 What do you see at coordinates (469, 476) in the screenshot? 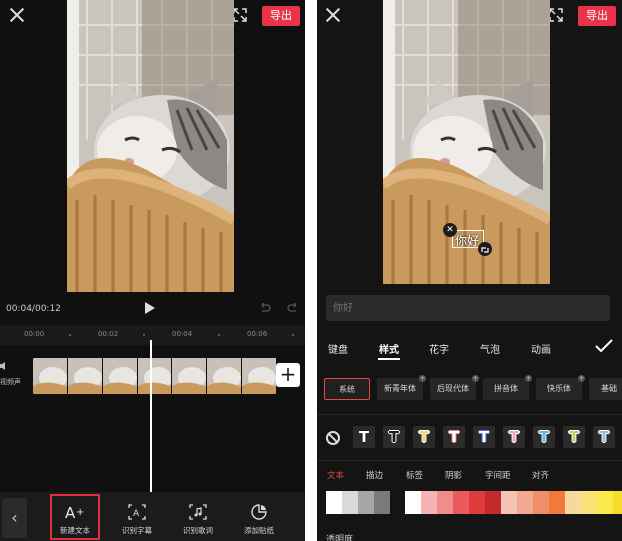
I see `text-property-tabs: 文本 描边 标签 阴影 字间距 对齐` at bounding box center [469, 476].